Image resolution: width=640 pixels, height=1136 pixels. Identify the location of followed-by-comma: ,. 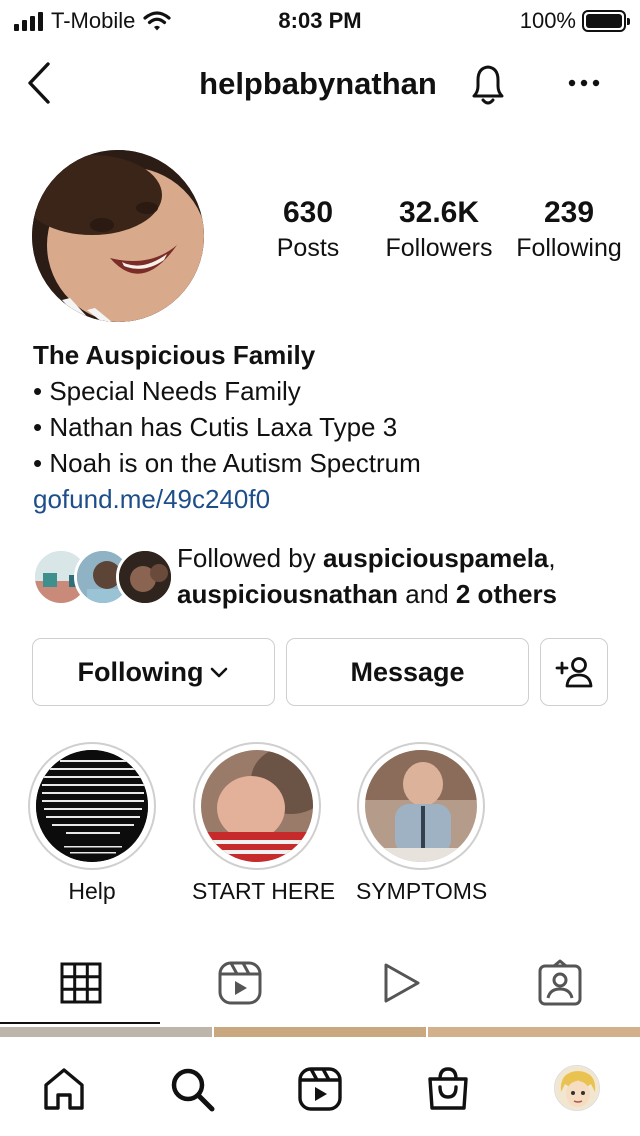
(552, 558).